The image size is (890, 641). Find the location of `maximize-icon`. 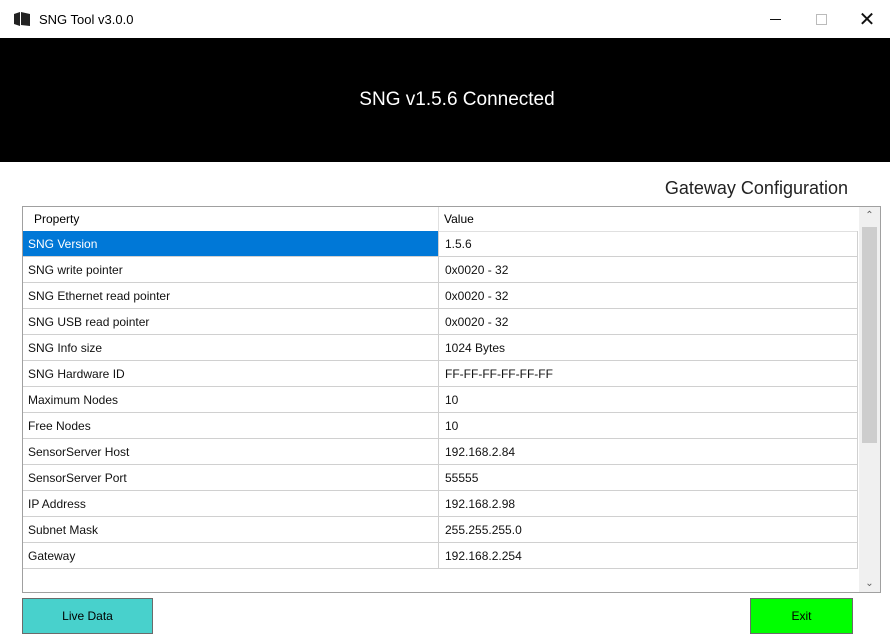

maximize-icon is located at coordinates (821, 19).